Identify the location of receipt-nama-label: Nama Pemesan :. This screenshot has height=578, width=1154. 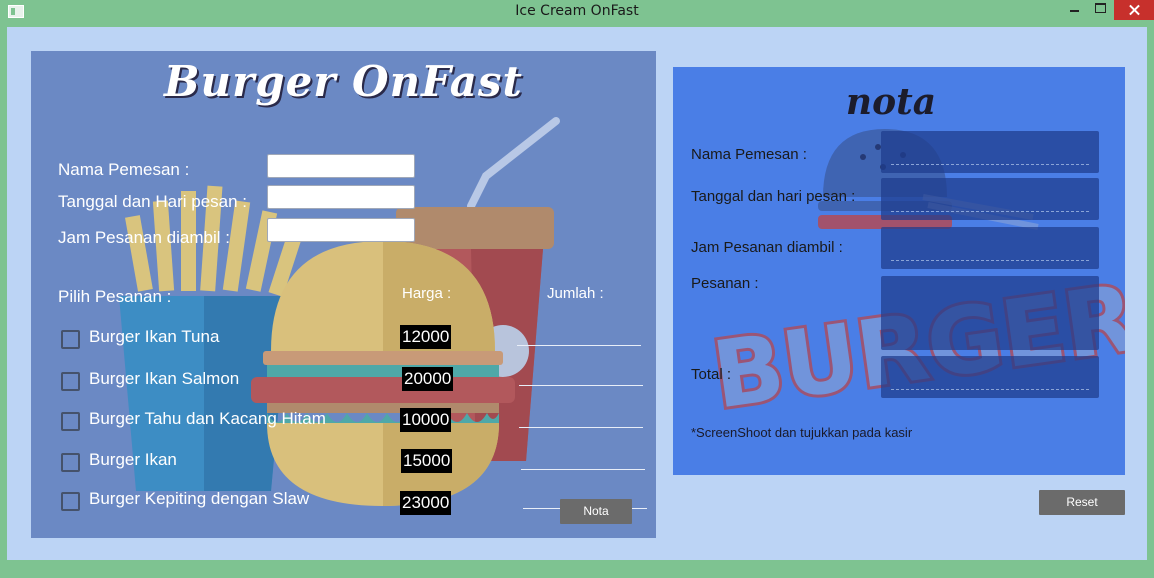
(749, 154).